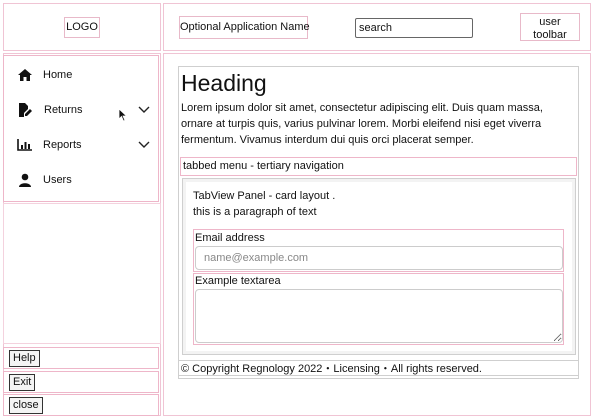 Image resolution: width=594 pixels, height=419 pixels. What do you see at coordinates (378, 166) in the screenshot?
I see `tabbed-menu: tabbed menu - tertiary navigation` at bounding box center [378, 166].